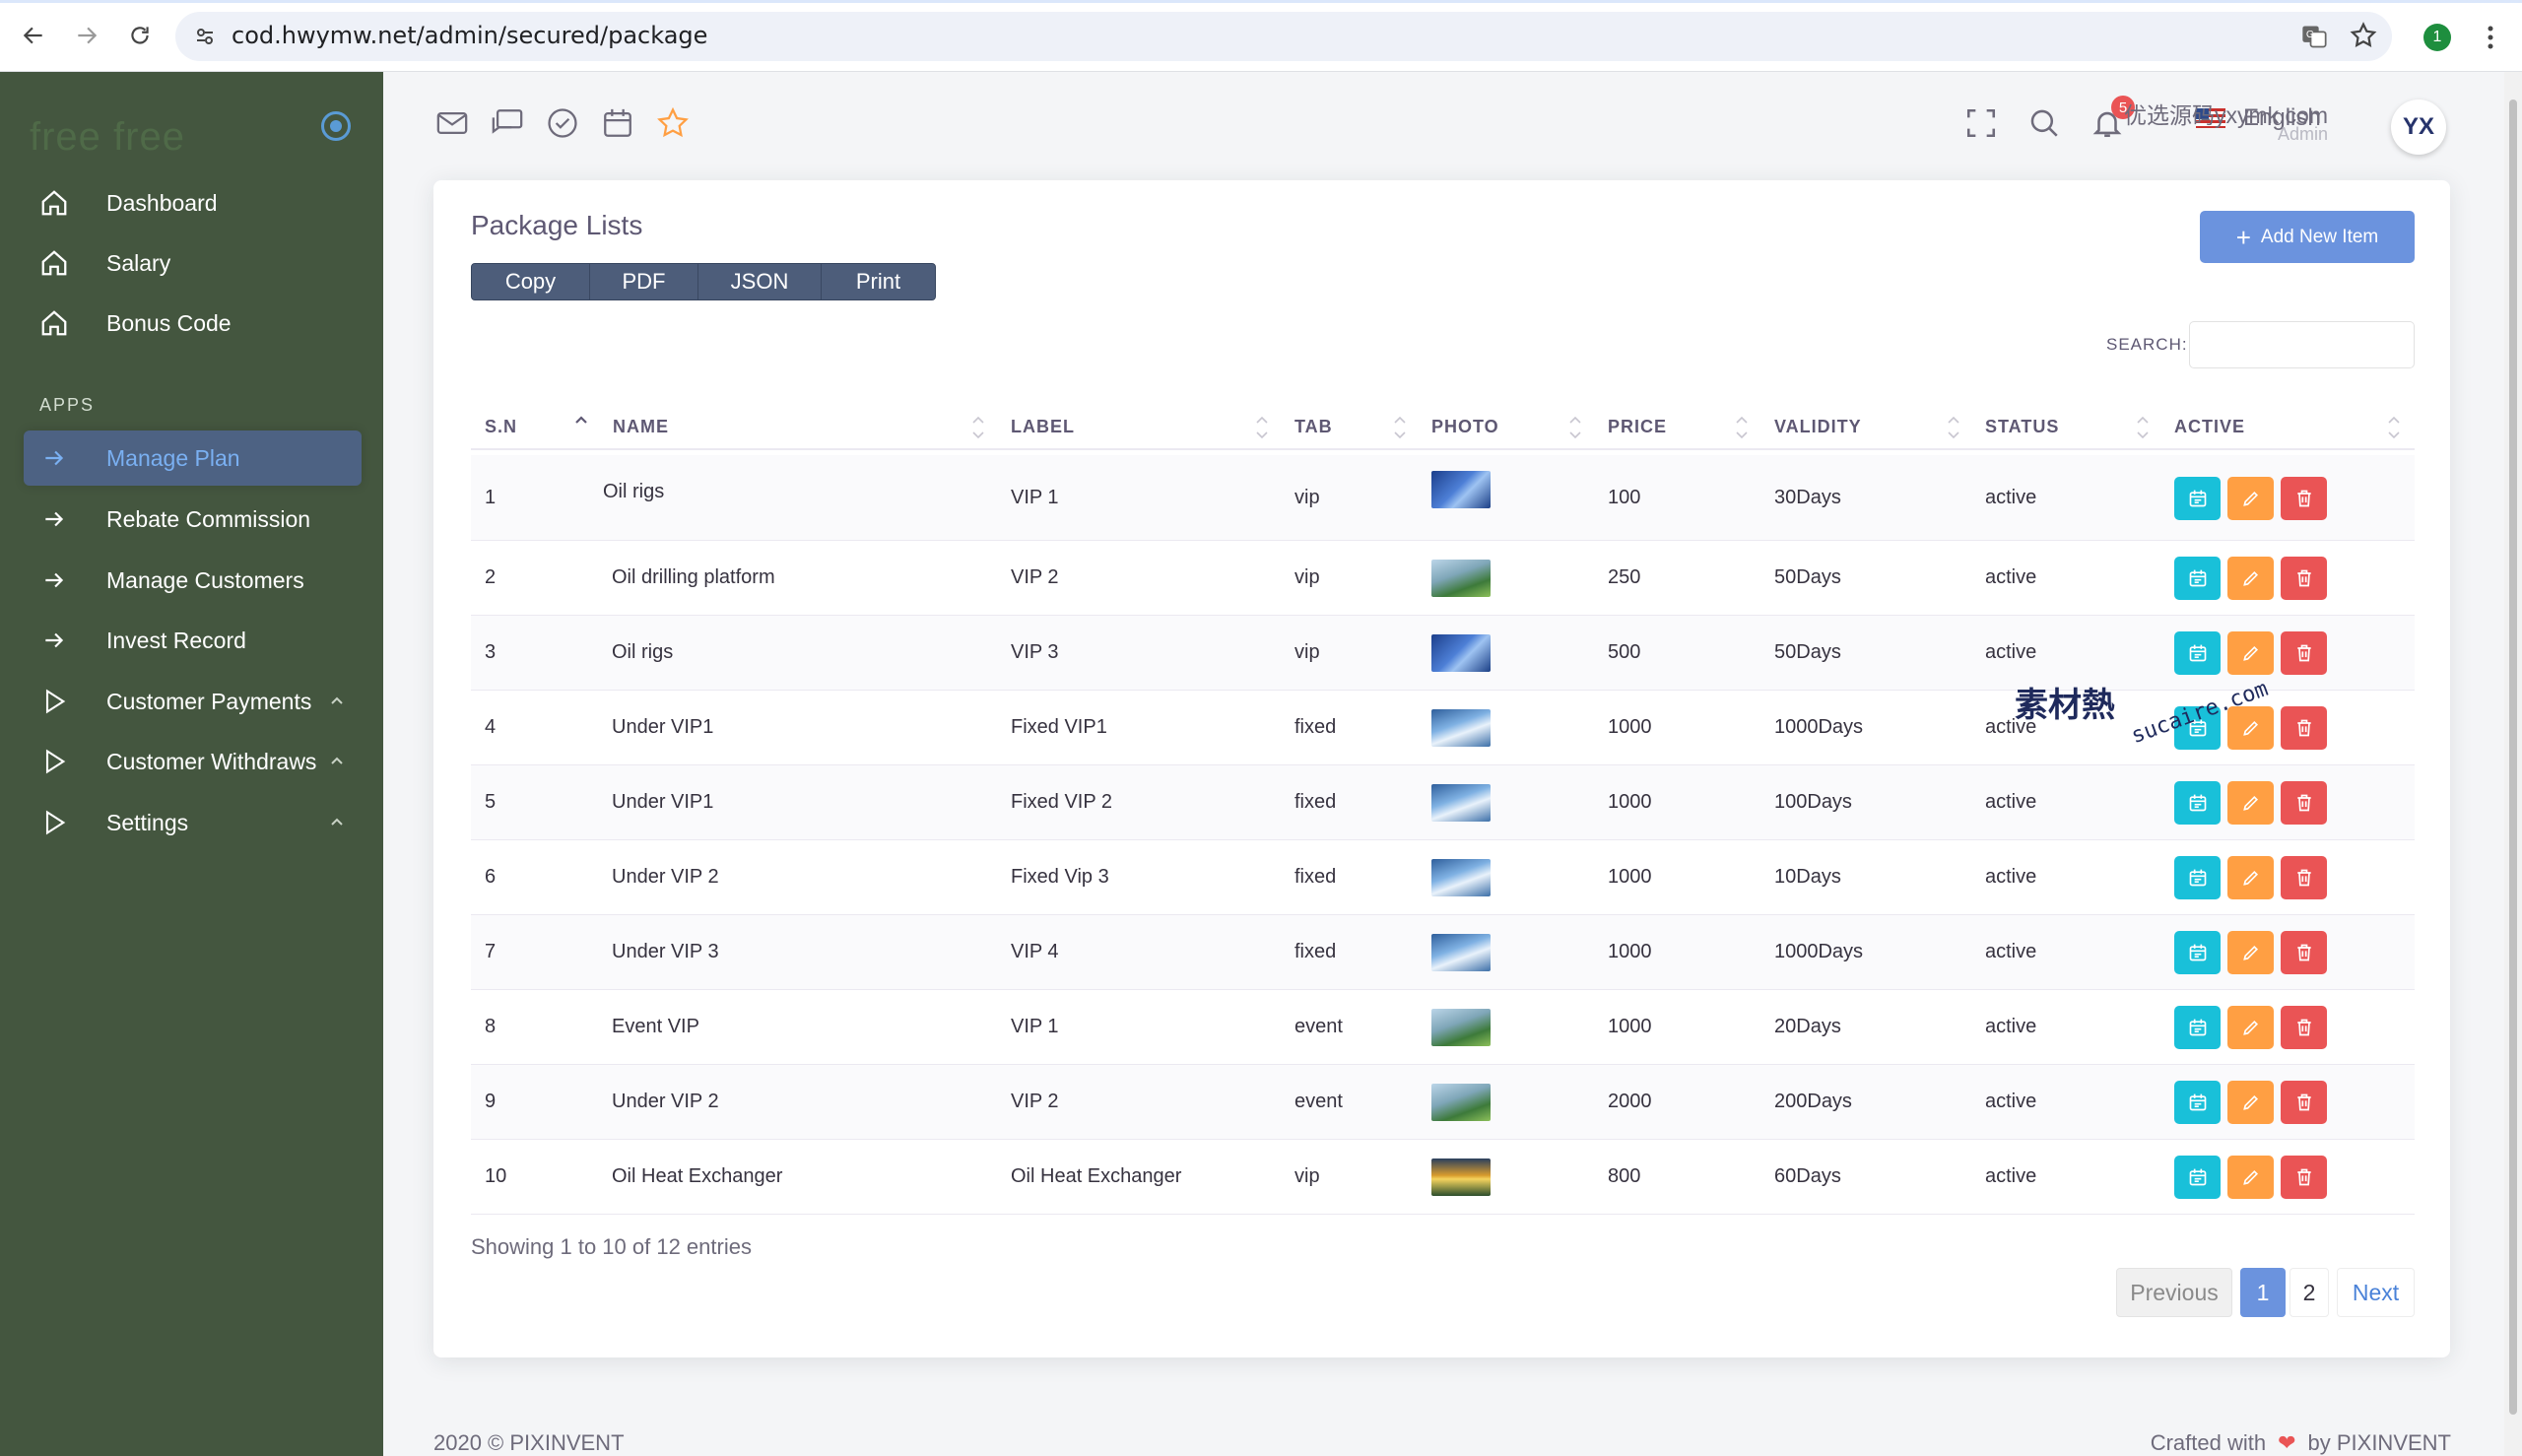  I want to click on column-header-price: PRICE, so click(1637, 426).